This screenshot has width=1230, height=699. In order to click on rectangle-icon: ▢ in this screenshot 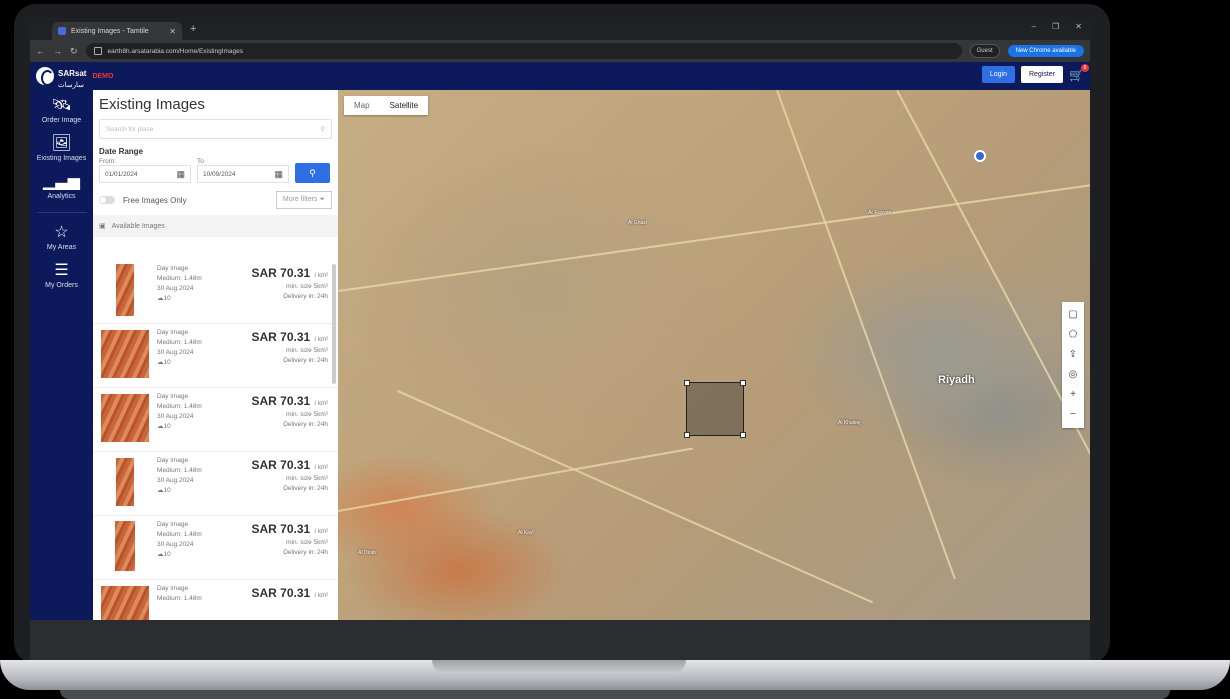, I will do `click(1072, 315)`.